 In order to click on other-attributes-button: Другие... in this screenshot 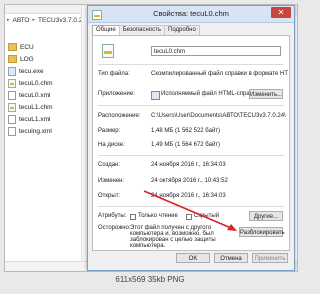, I will do `click(266, 216)`.